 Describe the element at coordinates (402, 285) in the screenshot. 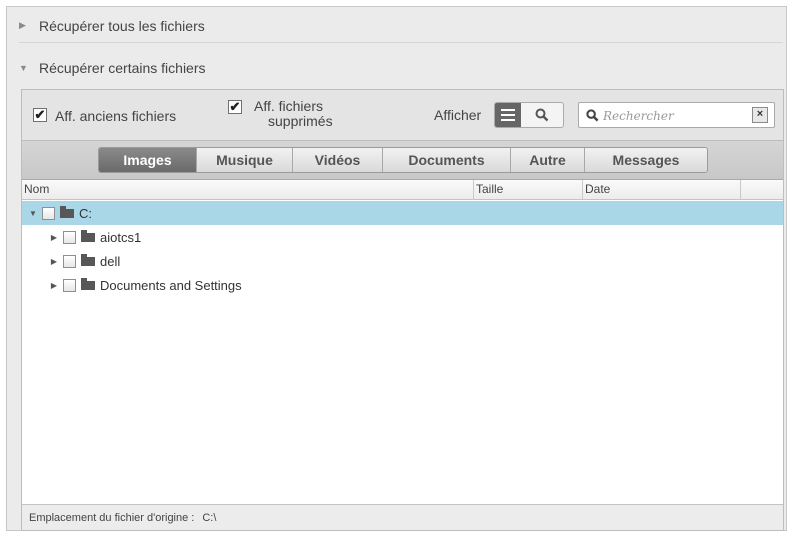

I see `tree-row-documents-and-settings: ▶ Documents and Settings` at that location.